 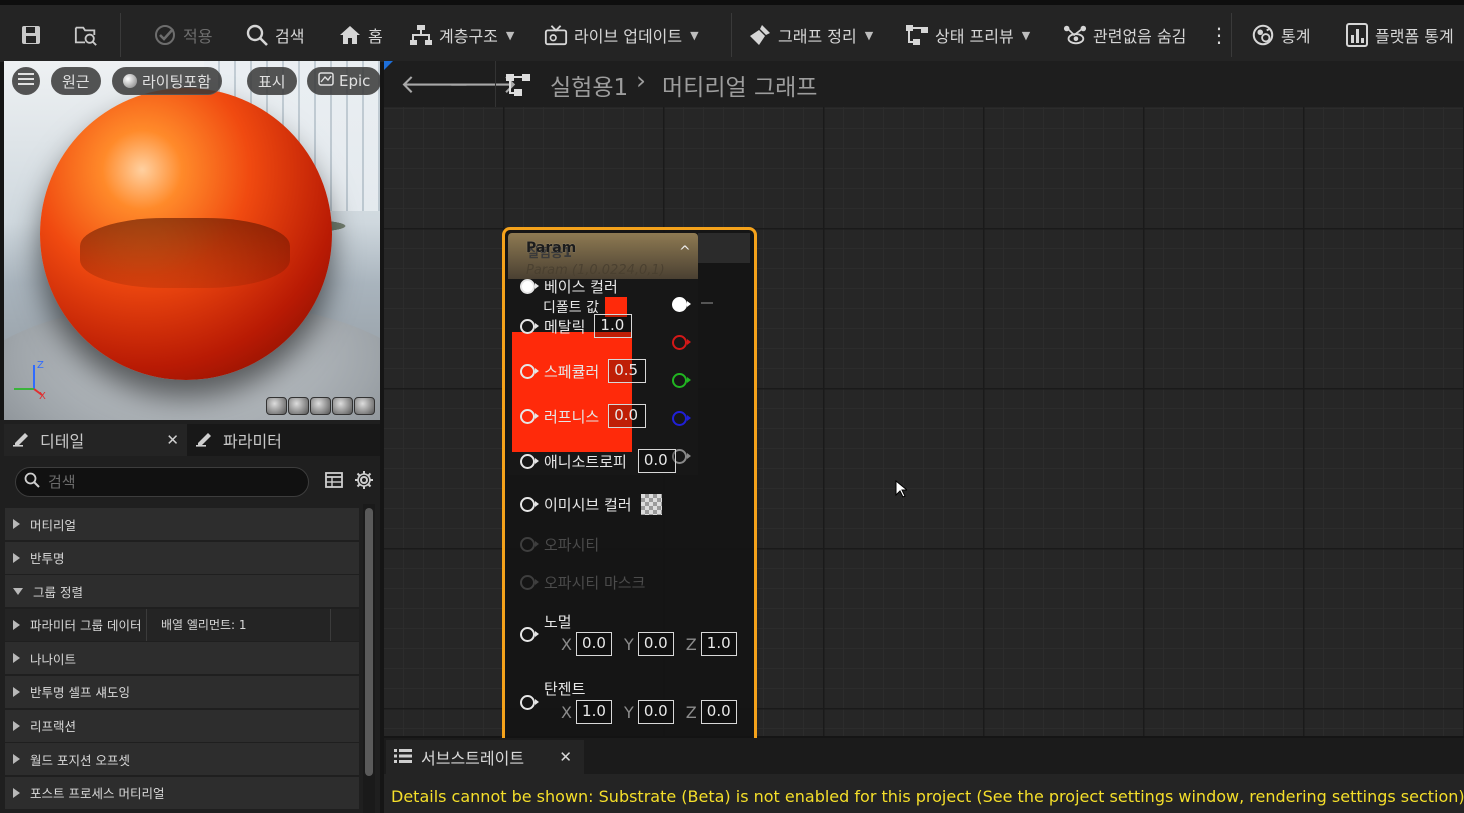 What do you see at coordinates (485, 757) in the screenshot?
I see `tab-substrate: 서브스트레이트 ✕` at bounding box center [485, 757].